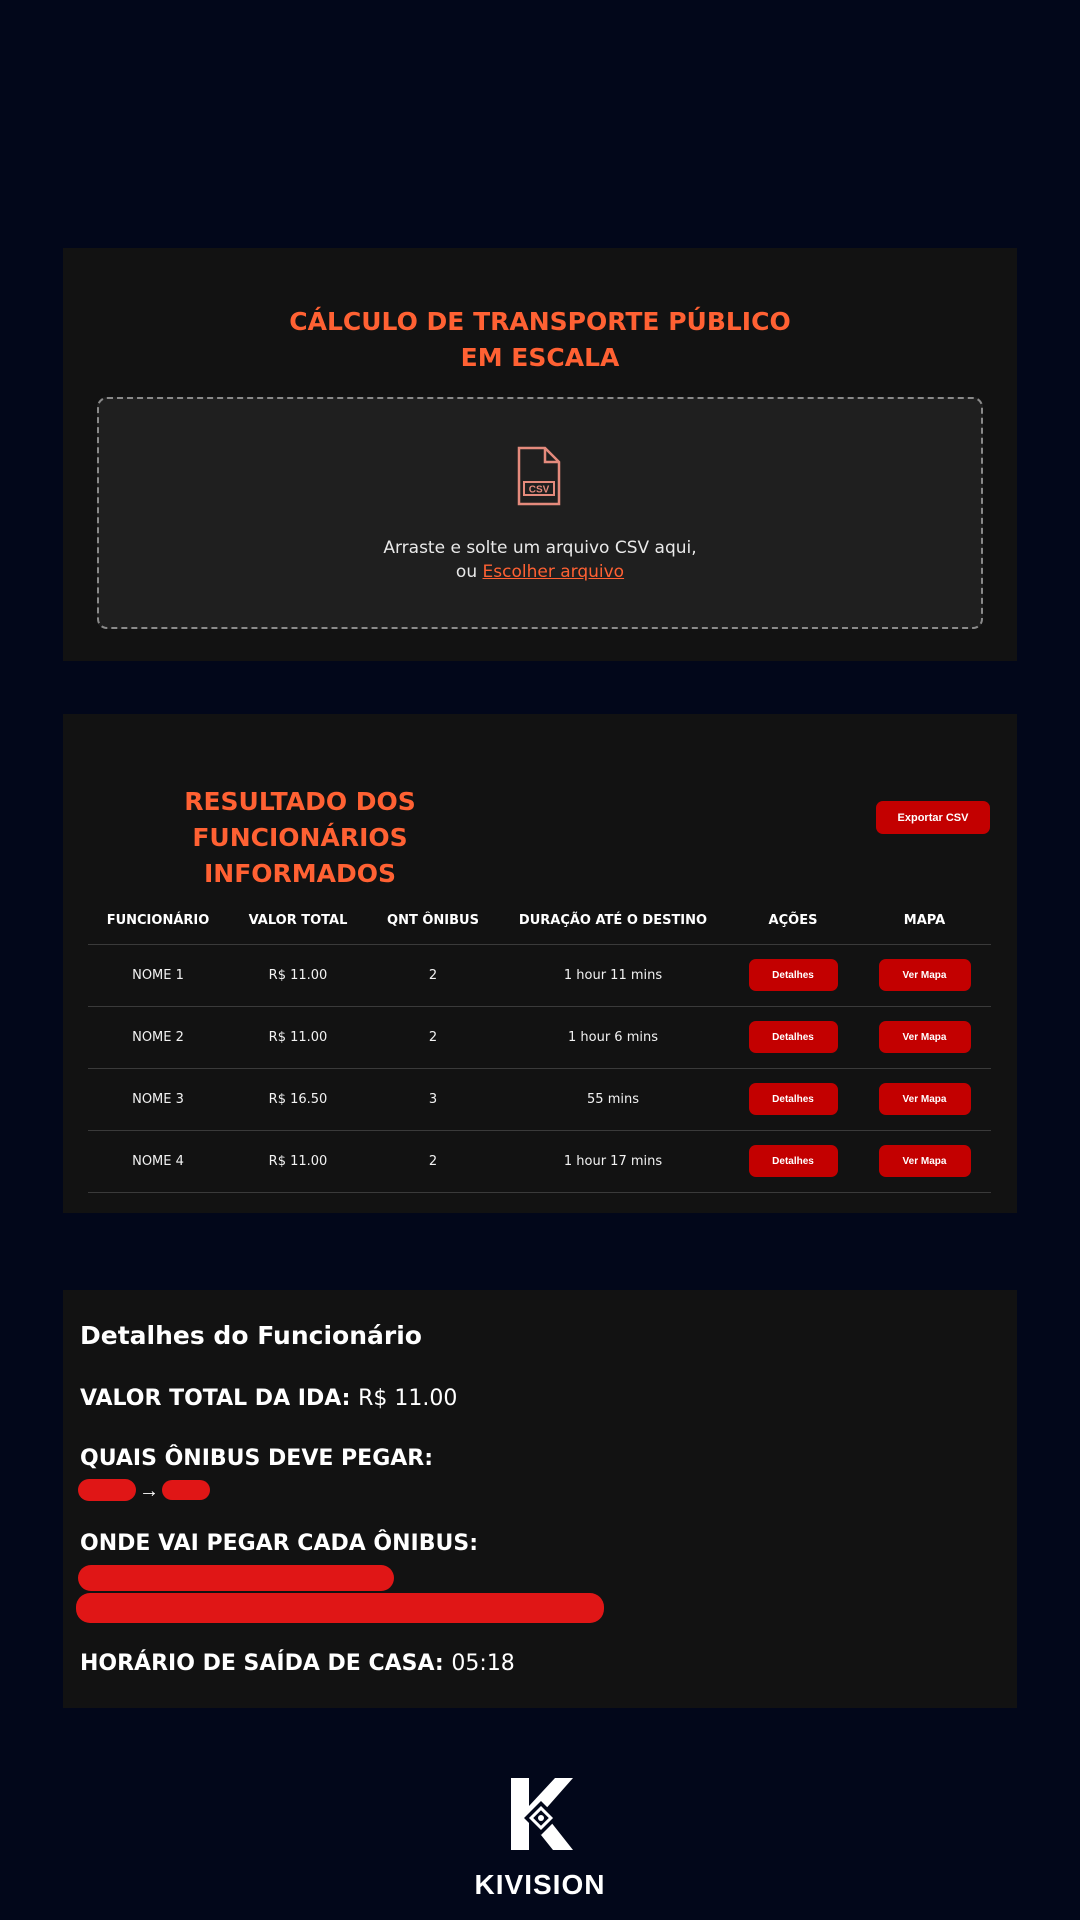 This screenshot has width=1080, height=1920. Describe the element at coordinates (540, 513) in the screenshot. I see `csv-dropzone` at that location.